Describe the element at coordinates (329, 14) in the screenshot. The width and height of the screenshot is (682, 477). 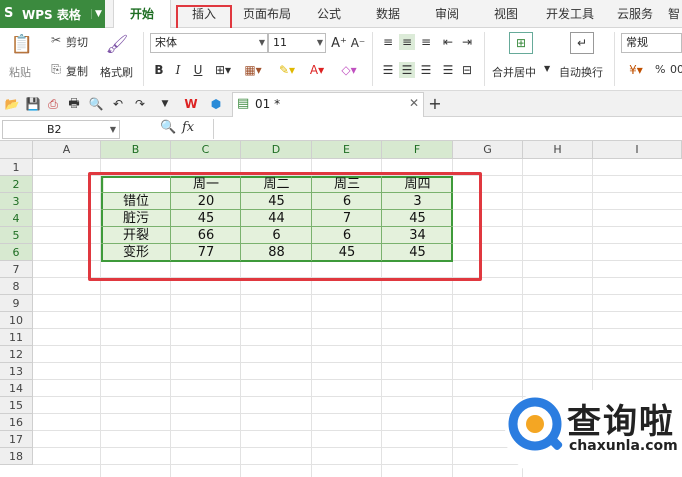
I see `tab-formula: 公式` at that location.